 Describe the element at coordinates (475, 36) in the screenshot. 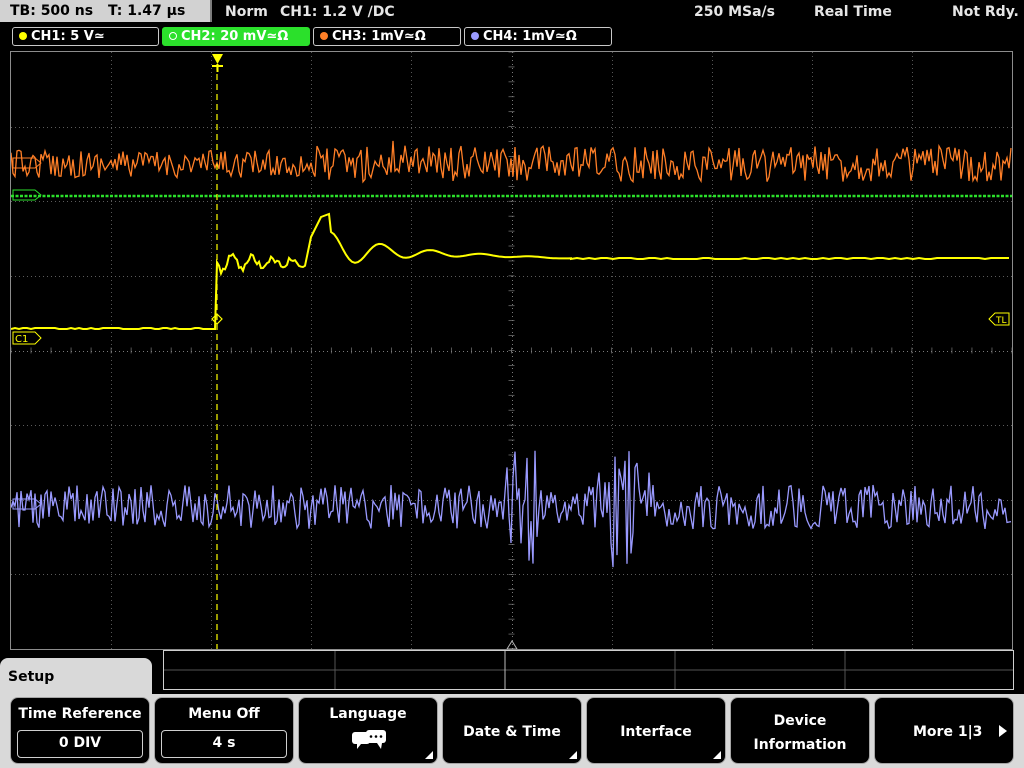

I see `ch4-color-dot-icon` at that location.